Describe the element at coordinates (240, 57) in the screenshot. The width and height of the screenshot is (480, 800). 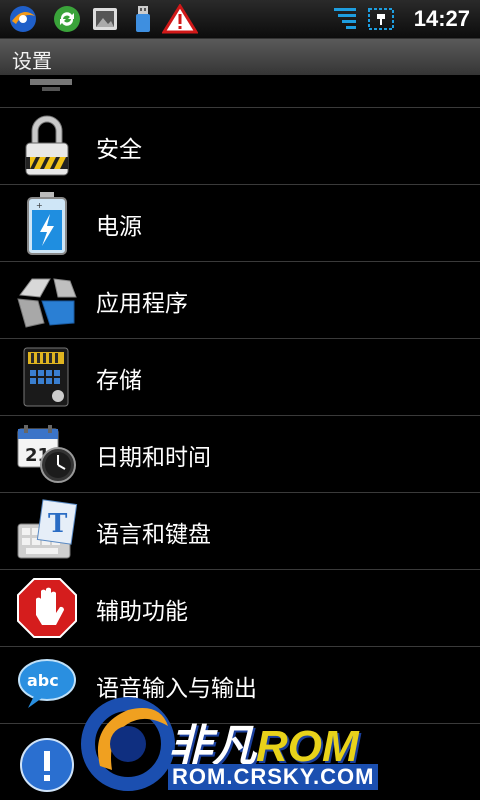
I see `title-bar: 设置` at that location.